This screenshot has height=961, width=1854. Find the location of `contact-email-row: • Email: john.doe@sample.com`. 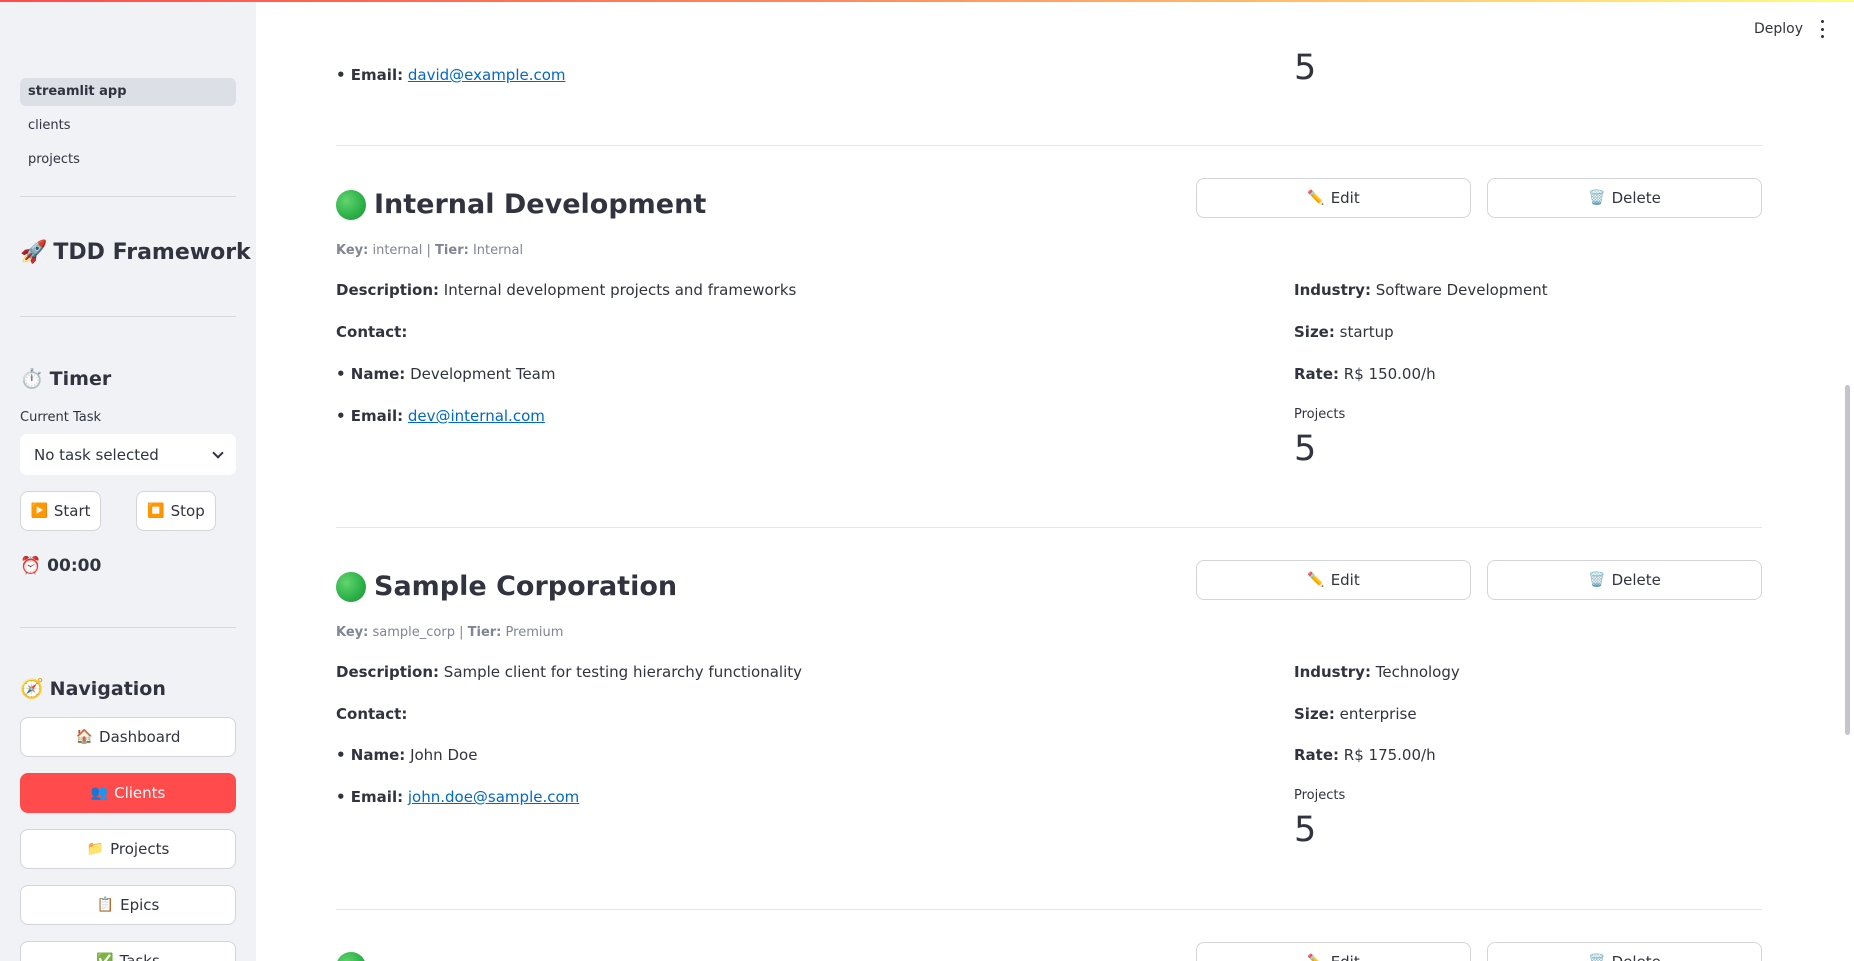

contact-email-row: • Email: john.doe@sample.com is located at coordinates (457, 797).